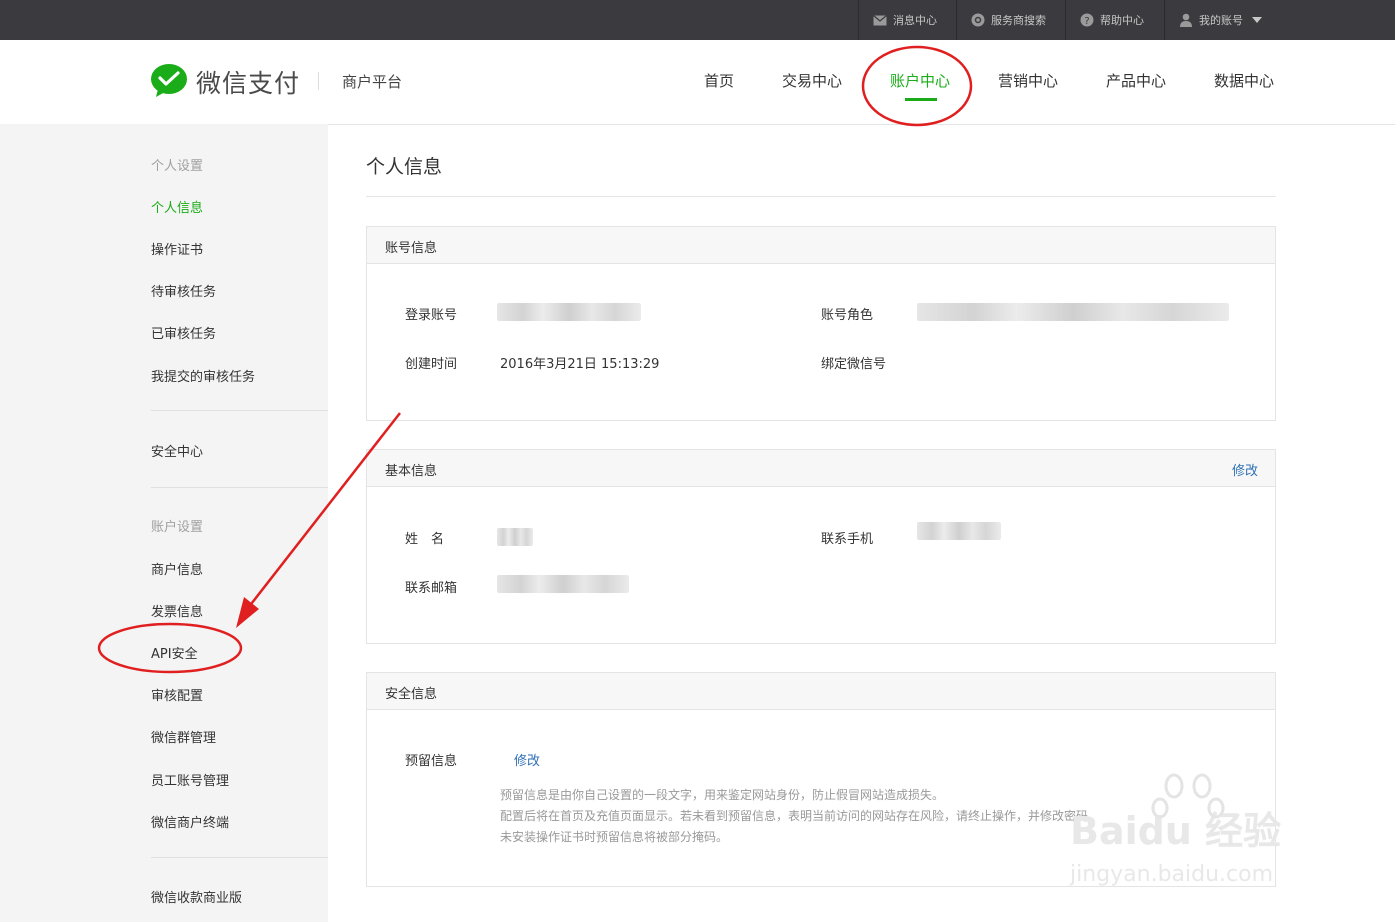 Image resolution: width=1395 pixels, height=922 pixels. Describe the element at coordinates (177, 206) in the screenshot. I see `sidebar-item-personal-info: 个人信息` at that location.